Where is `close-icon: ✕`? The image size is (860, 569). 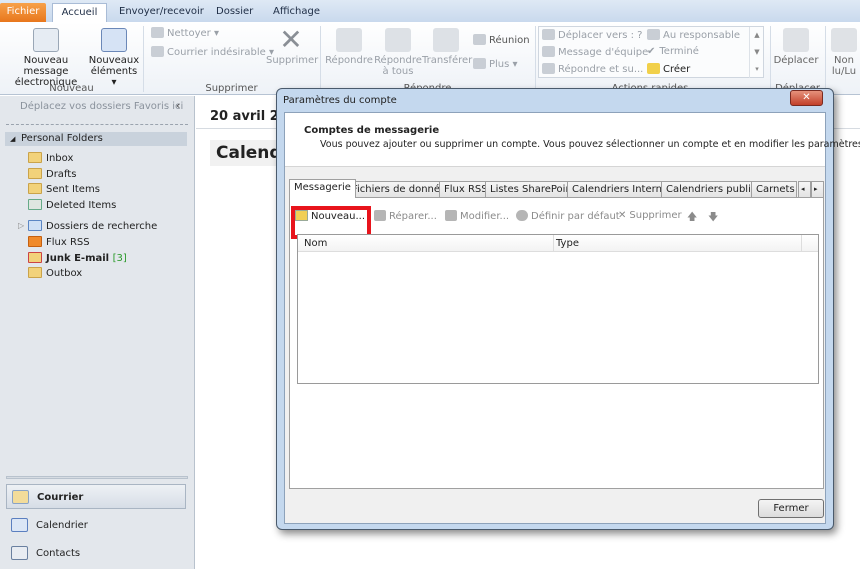 close-icon: ✕ is located at coordinates (806, 98).